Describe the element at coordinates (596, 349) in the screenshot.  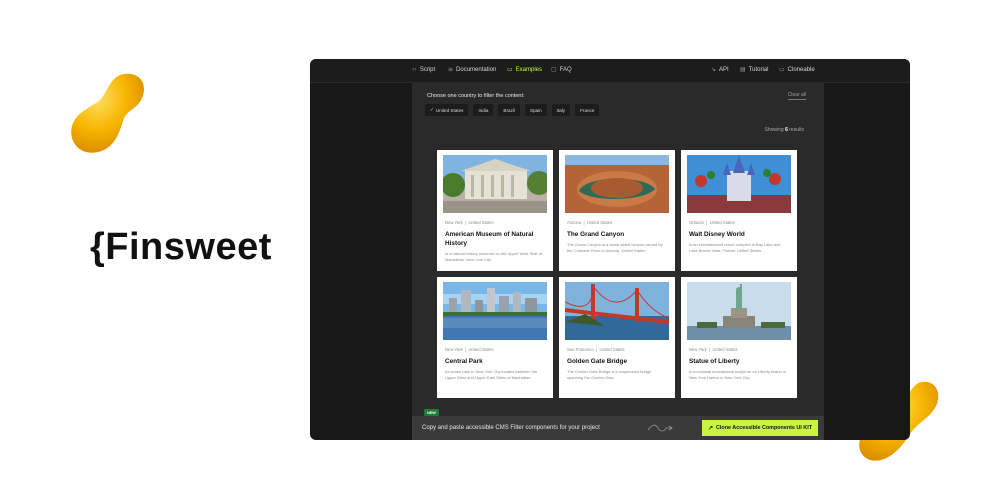
I see `card-location: San Francisco | United States` at that location.